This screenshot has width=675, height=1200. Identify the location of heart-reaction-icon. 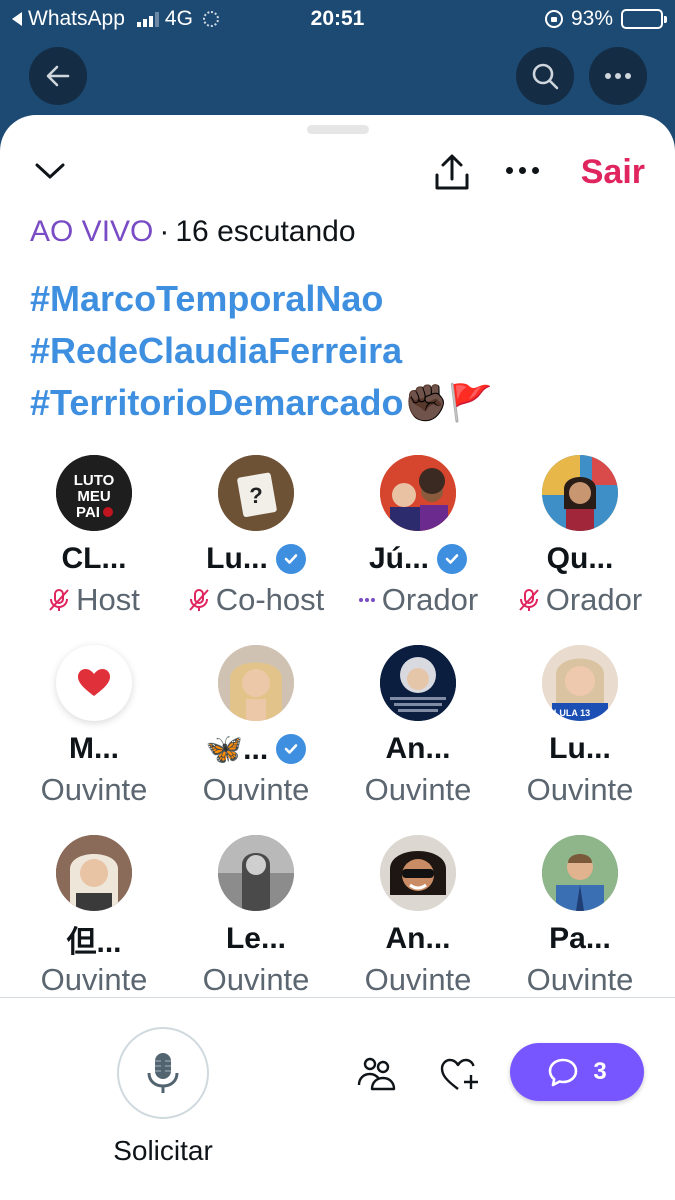
(94, 682).